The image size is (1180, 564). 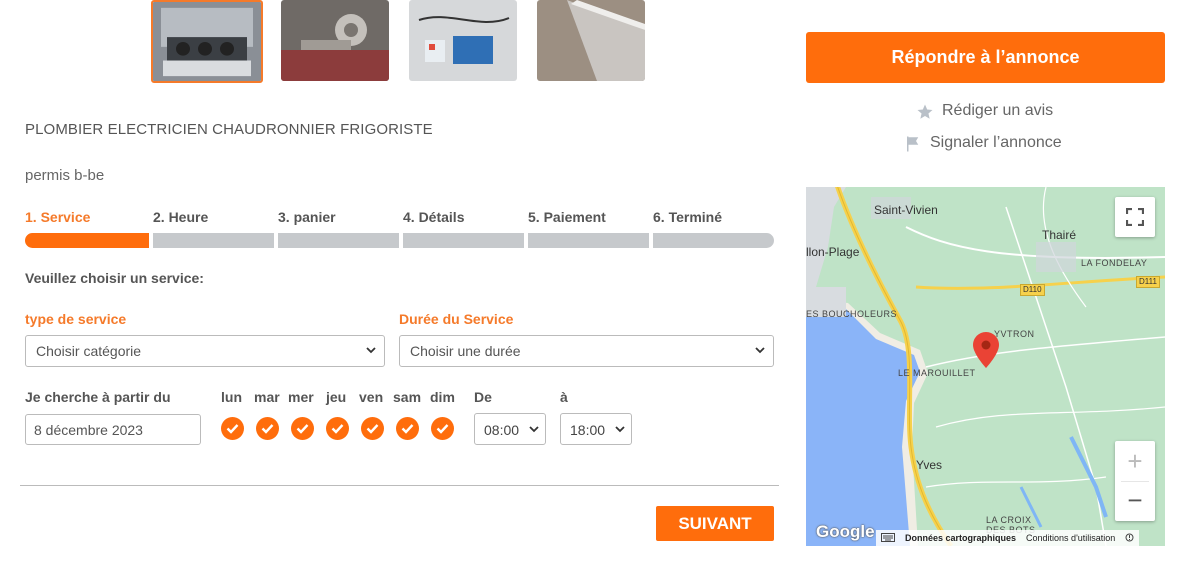 I want to click on map-label-llon-plage: llon-Plage, so click(x=833, y=252).